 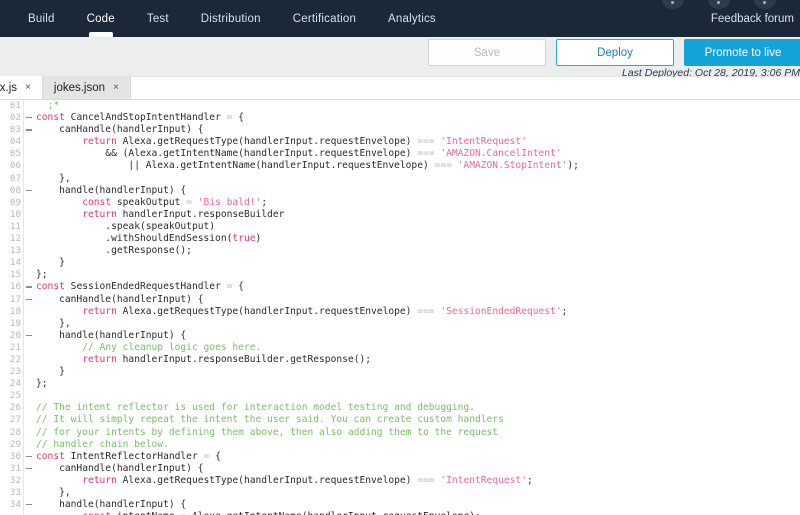 I want to click on code-line: const SessionEndedRequestHandler = {, so click(x=418, y=287).